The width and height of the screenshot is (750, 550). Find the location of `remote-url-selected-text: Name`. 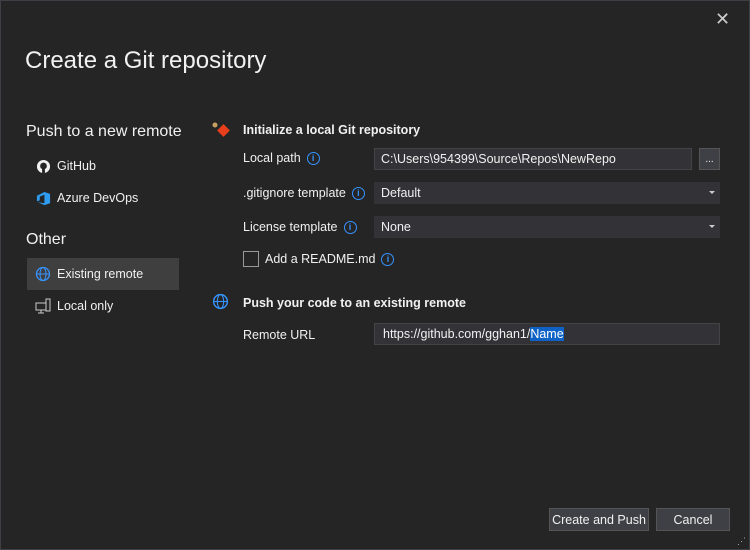

remote-url-selected-text: Name is located at coordinates (547, 334).